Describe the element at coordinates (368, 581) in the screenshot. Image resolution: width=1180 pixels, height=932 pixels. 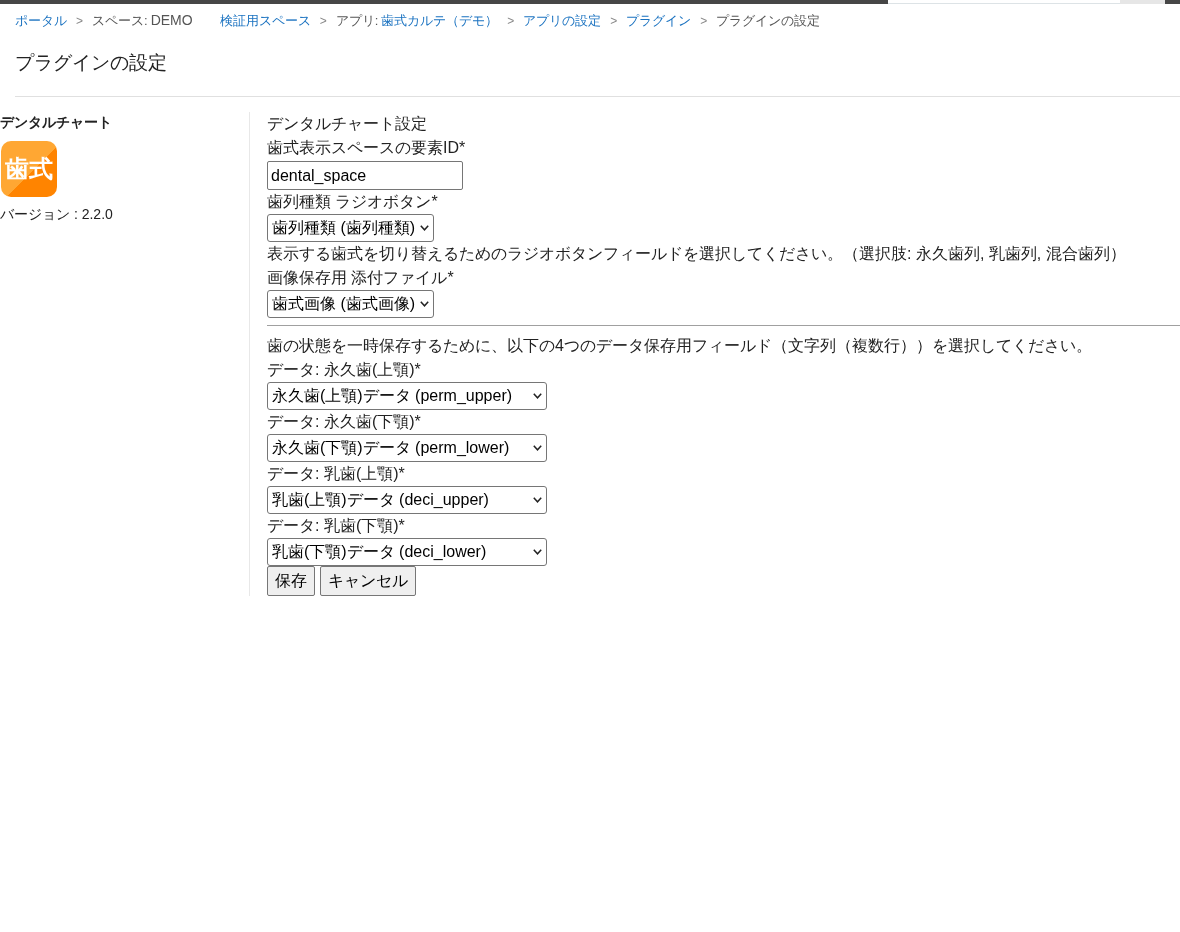
I see `cancel-button: キャンセル` at that location.